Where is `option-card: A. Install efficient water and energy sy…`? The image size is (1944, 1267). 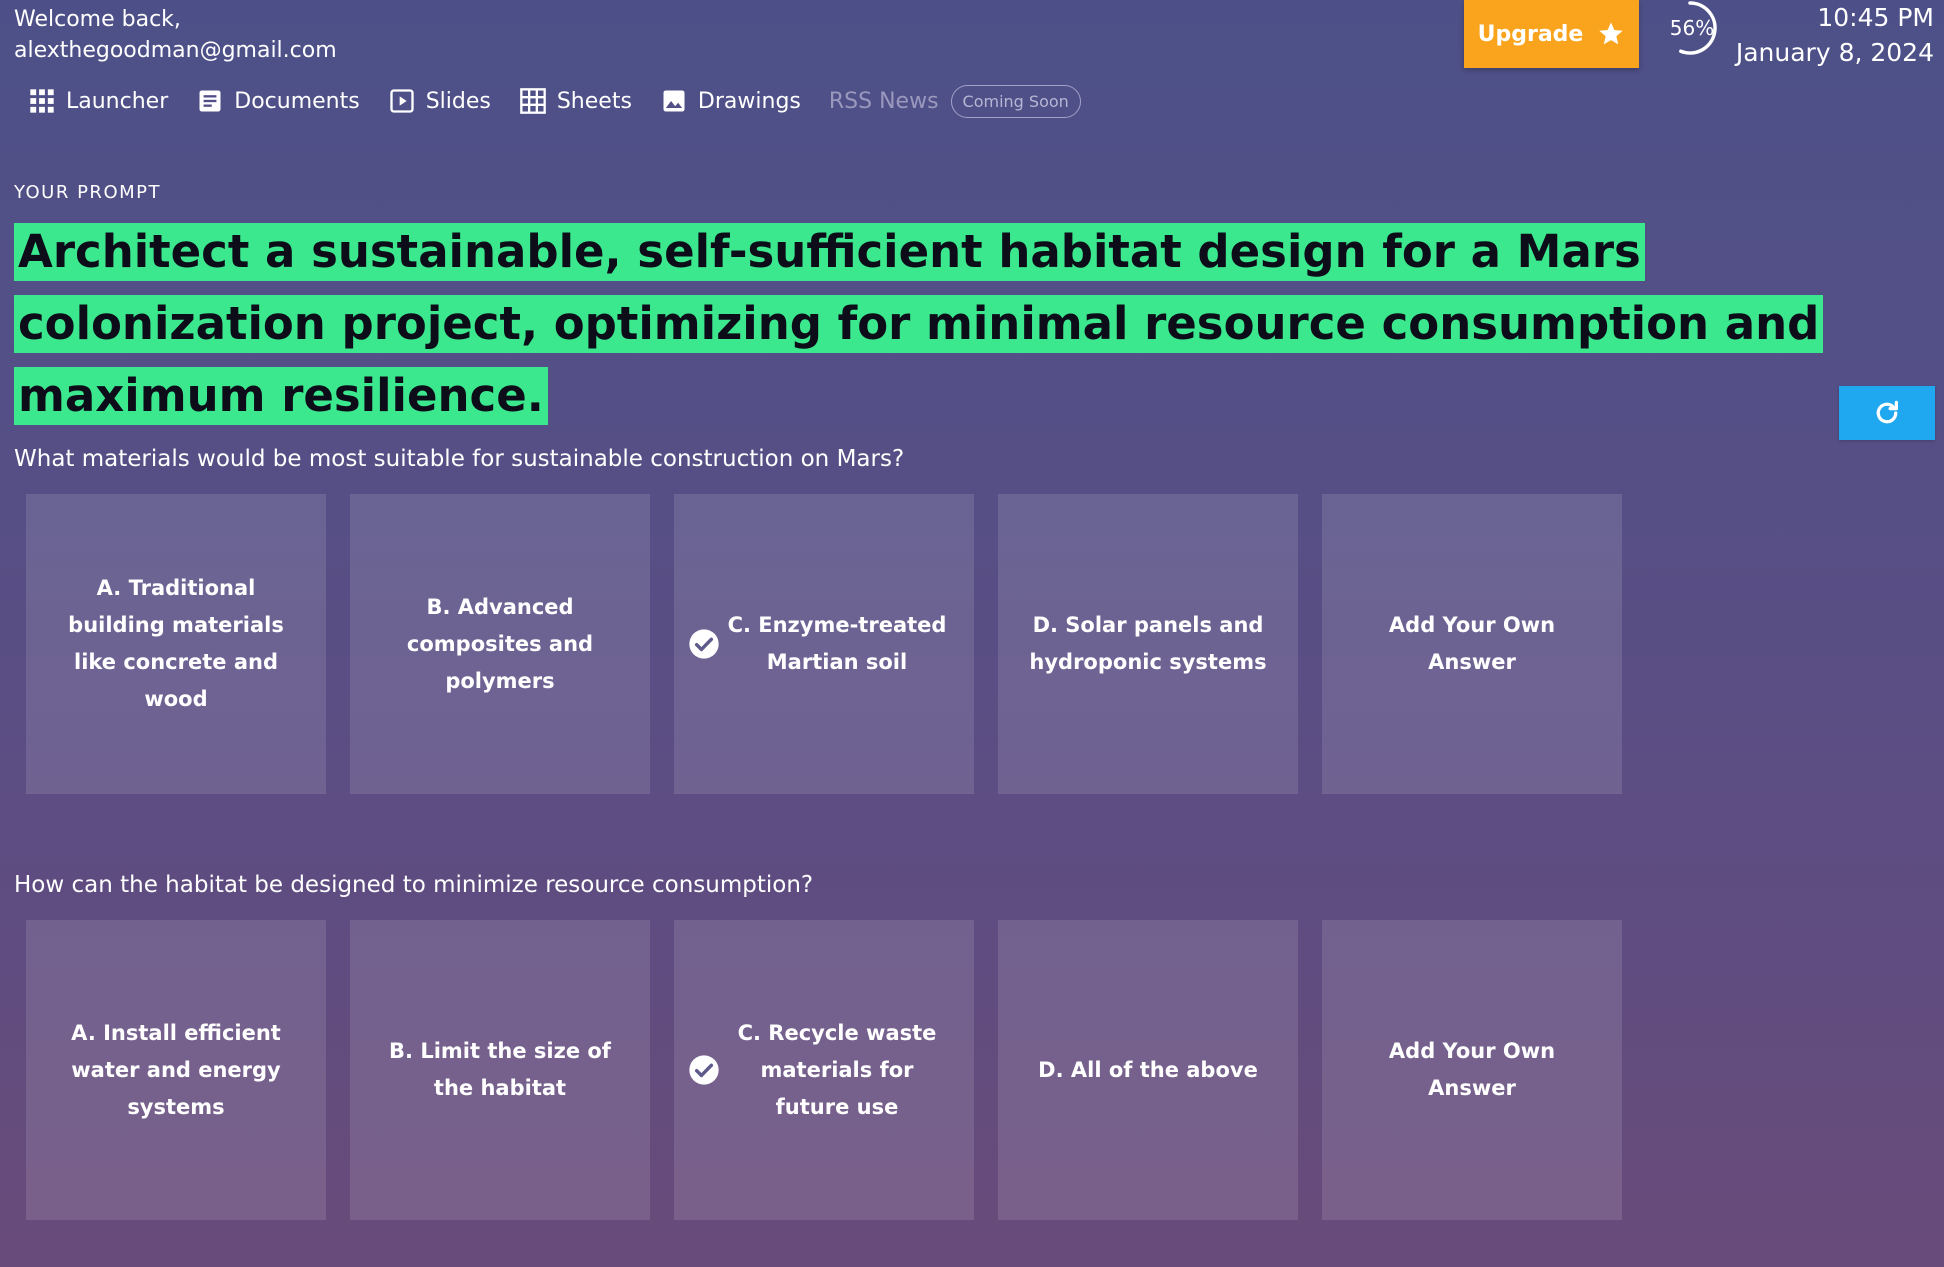
option-card: A. Install efficient water and energy sy… is located at coordinates (176, 1070).